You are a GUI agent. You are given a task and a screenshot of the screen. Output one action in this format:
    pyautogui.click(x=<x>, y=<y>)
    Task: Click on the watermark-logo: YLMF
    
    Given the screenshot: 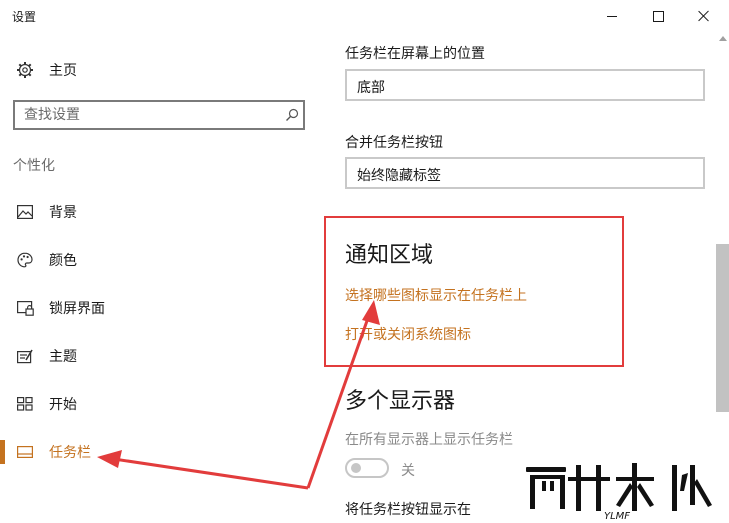 What is the action you would take?
    pyautogui.click(x=619, y=492)
    